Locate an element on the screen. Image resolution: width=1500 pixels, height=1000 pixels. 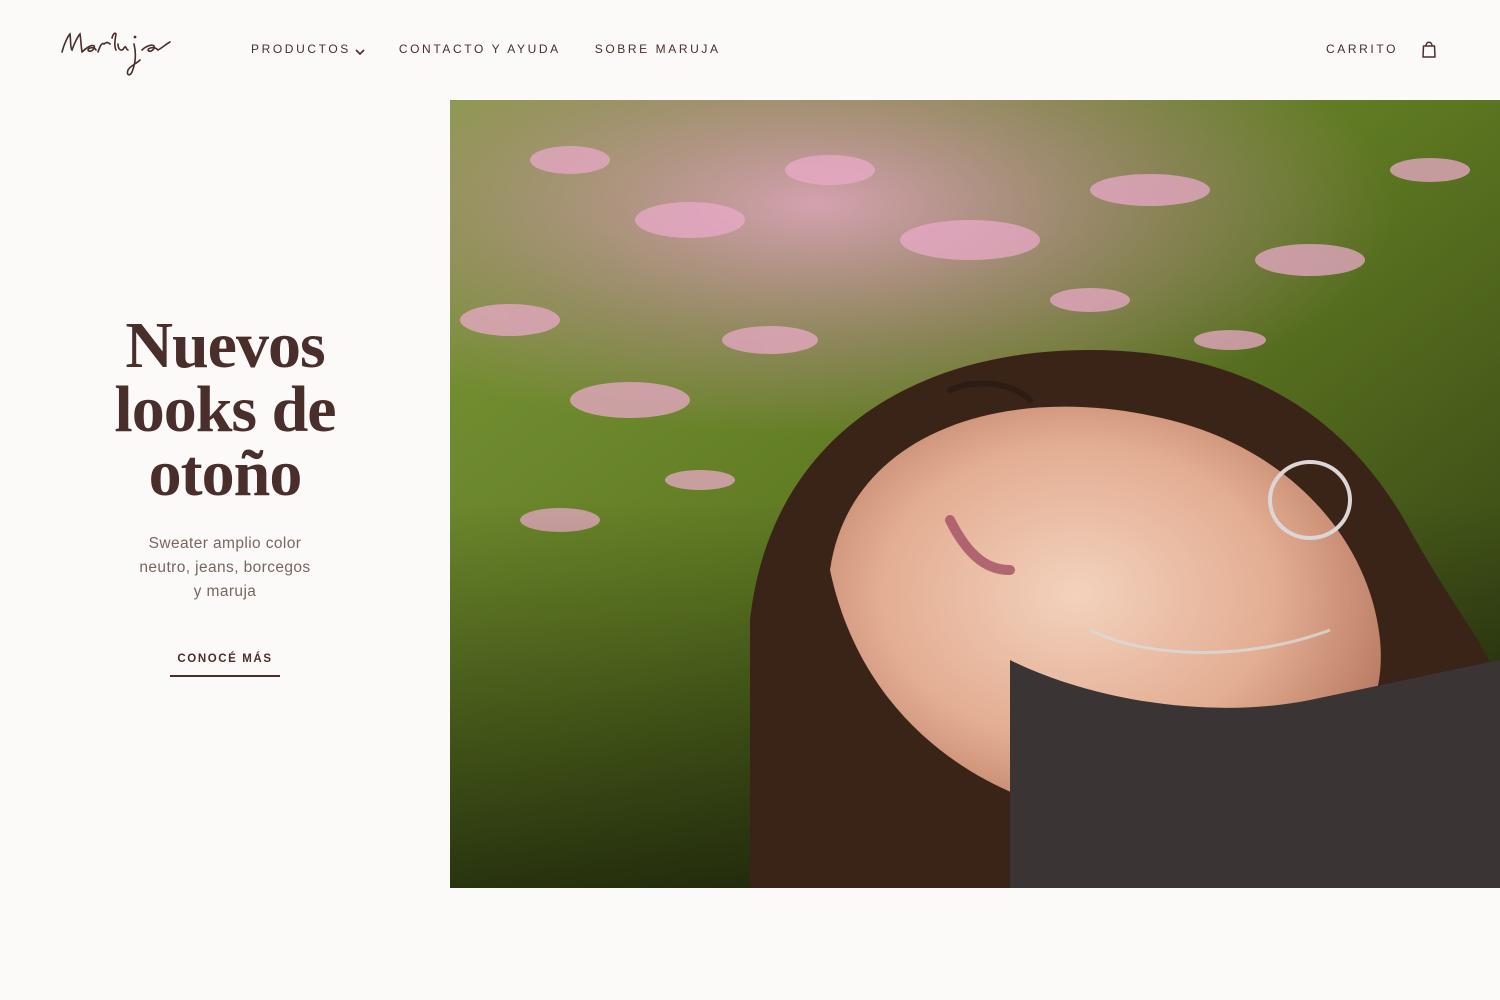
nav-item-label: SOBRE MARUJA is located at coordinates (657, 49).